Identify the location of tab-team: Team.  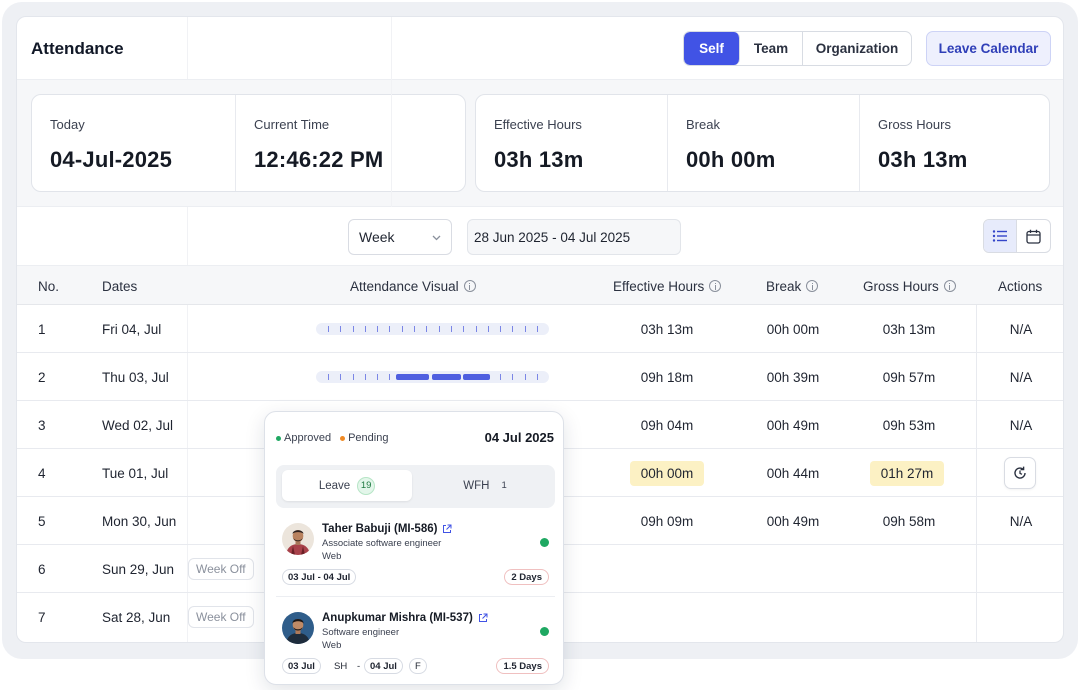
(771, 48).